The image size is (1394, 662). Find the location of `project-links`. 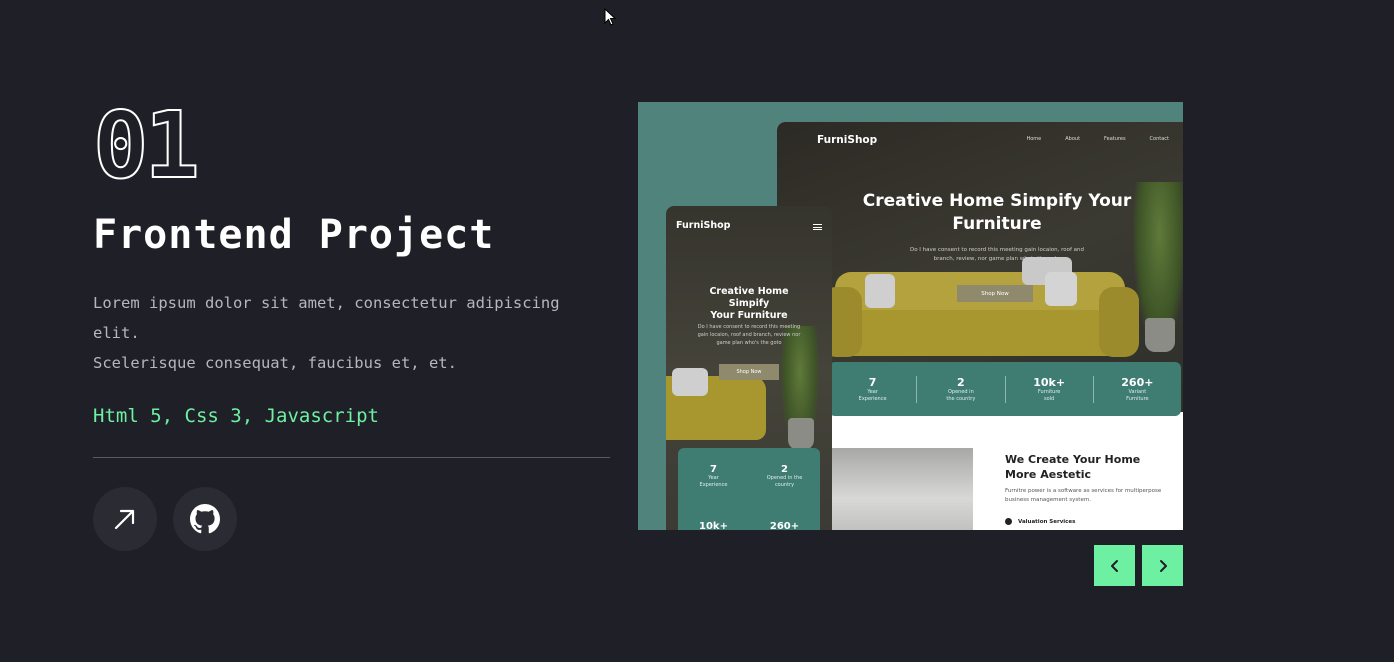

project-links is located at coordinates (352, 519).